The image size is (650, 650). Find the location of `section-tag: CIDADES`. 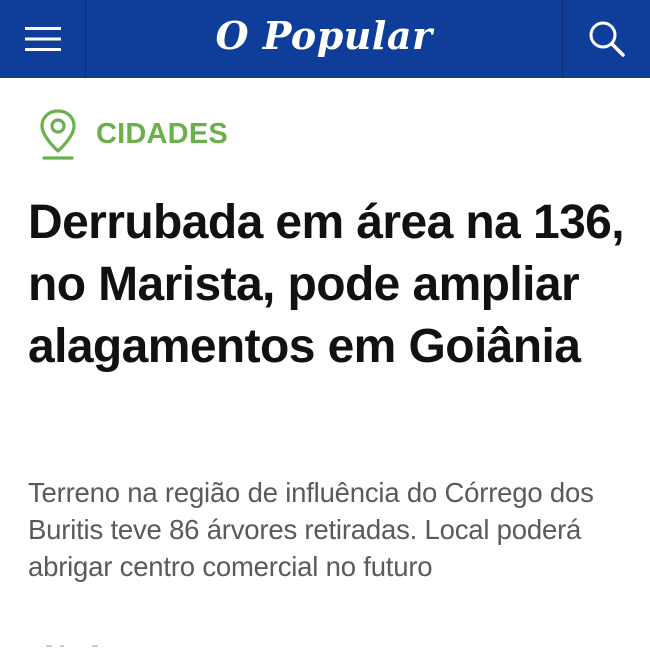

section-tag: CIDADES is located at coordinates (133, 134).